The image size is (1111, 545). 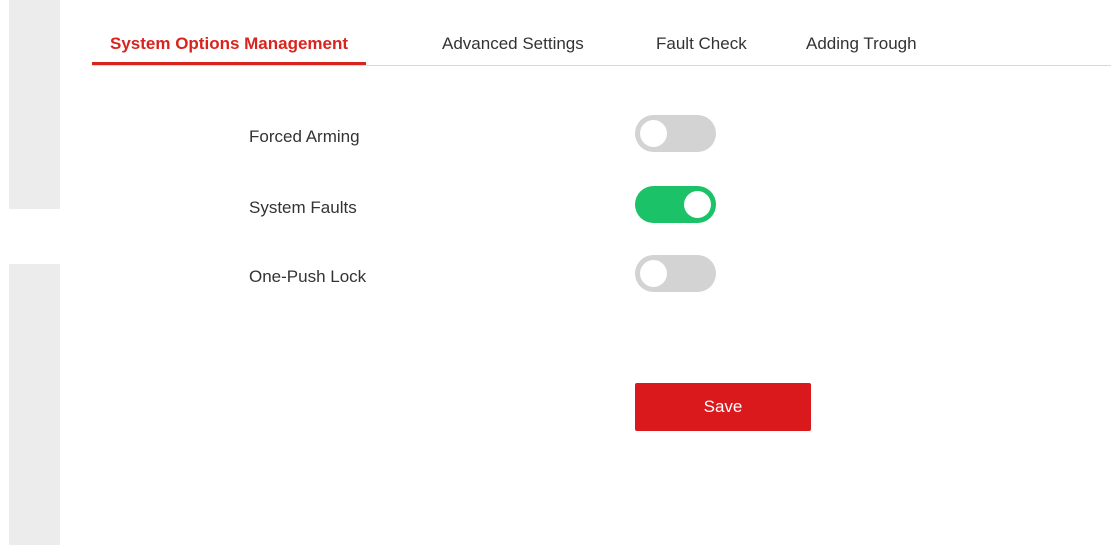 What do you see at coordinates (675, 204) in the screenshot?
I see `system-faults-toggle` at bounding box center [675, 204].